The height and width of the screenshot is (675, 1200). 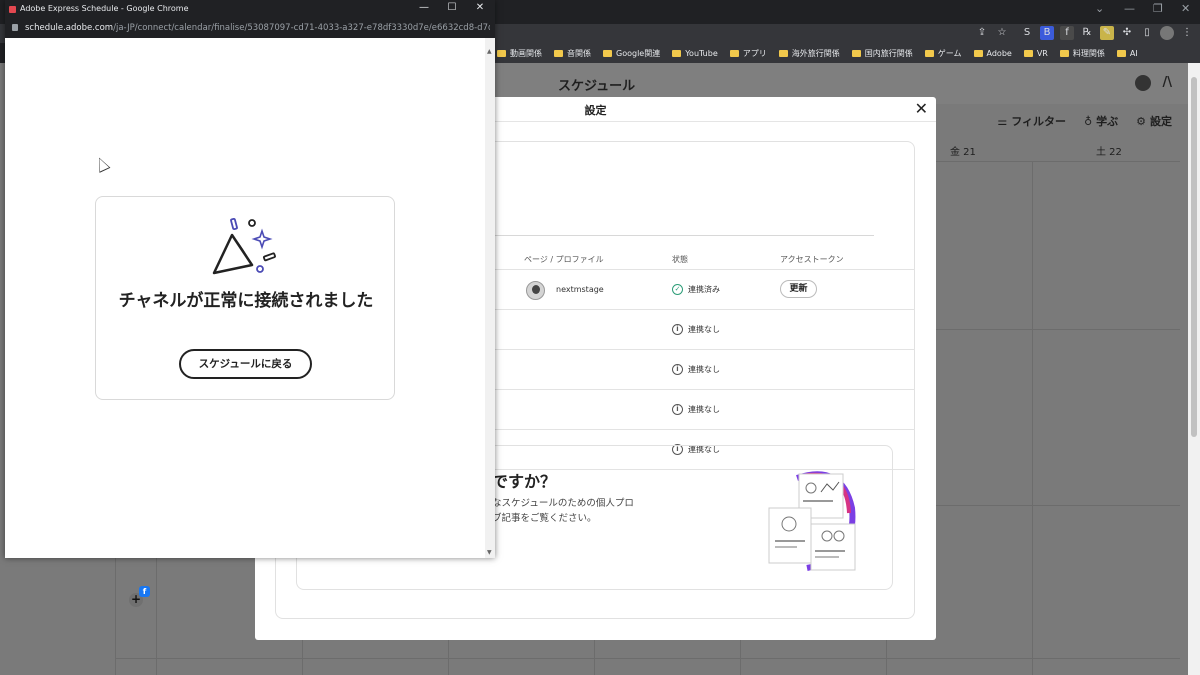 What do you see at coordinates (489, 552) in the screenshot?
I see `scroll-down-icon: ▼` at bounding box center [489, 552].